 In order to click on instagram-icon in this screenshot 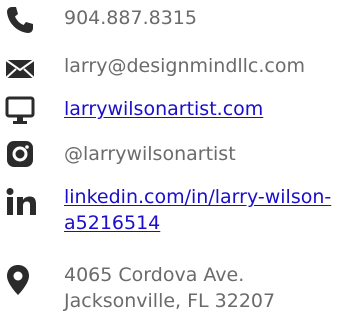, I will do `click(21, 155)`.